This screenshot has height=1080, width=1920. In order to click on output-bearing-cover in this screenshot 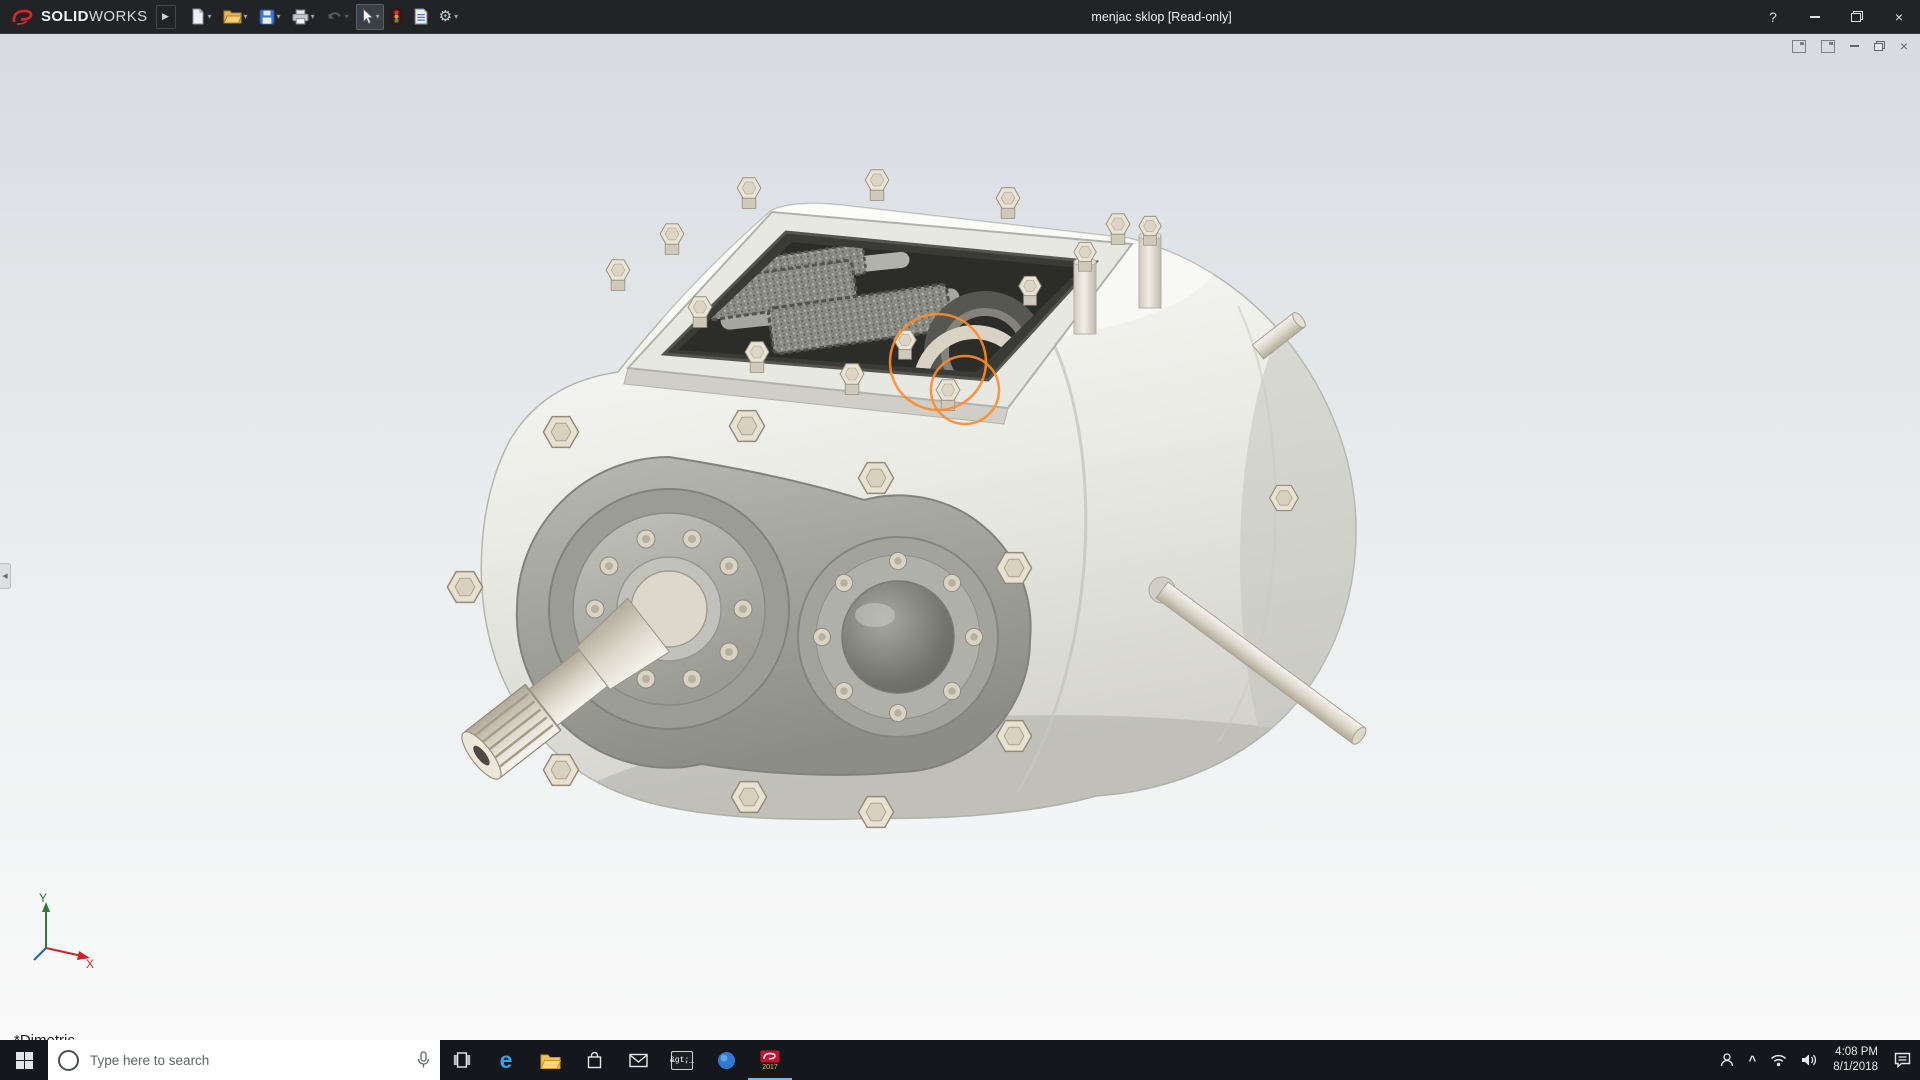, I will do `click(898, 637)`.